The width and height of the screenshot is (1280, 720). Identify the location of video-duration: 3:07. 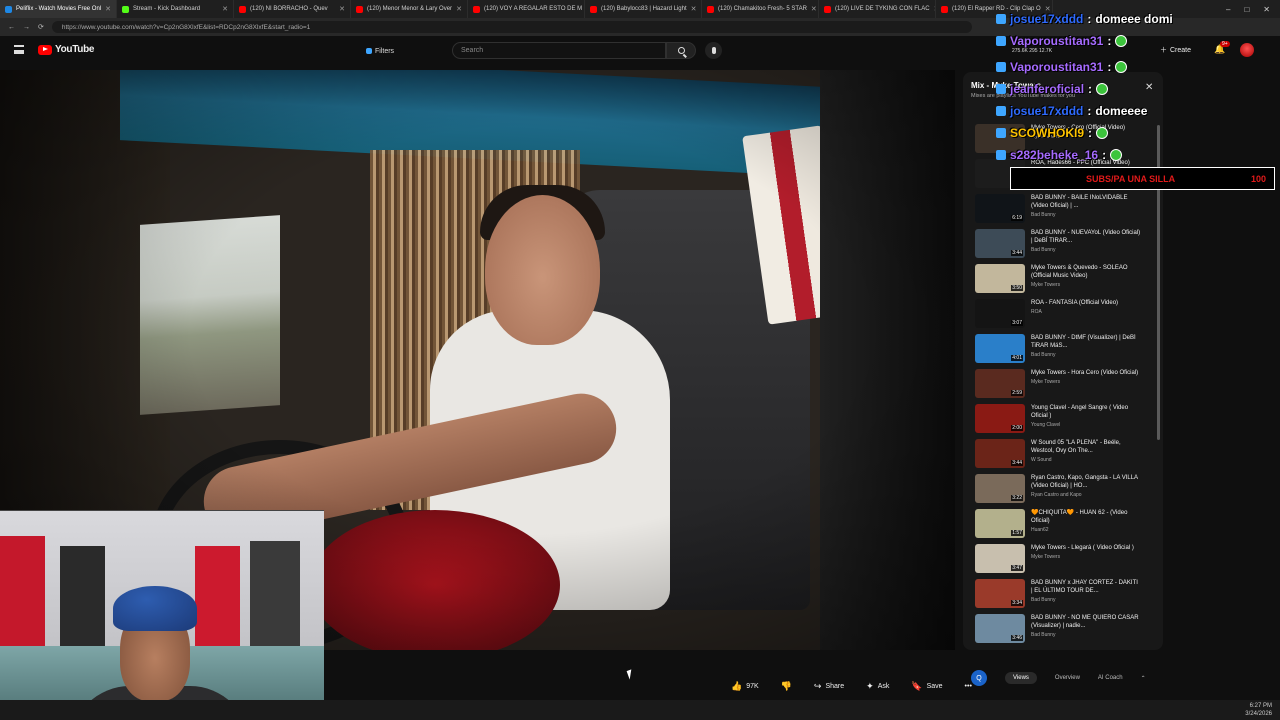
(1017, 323).